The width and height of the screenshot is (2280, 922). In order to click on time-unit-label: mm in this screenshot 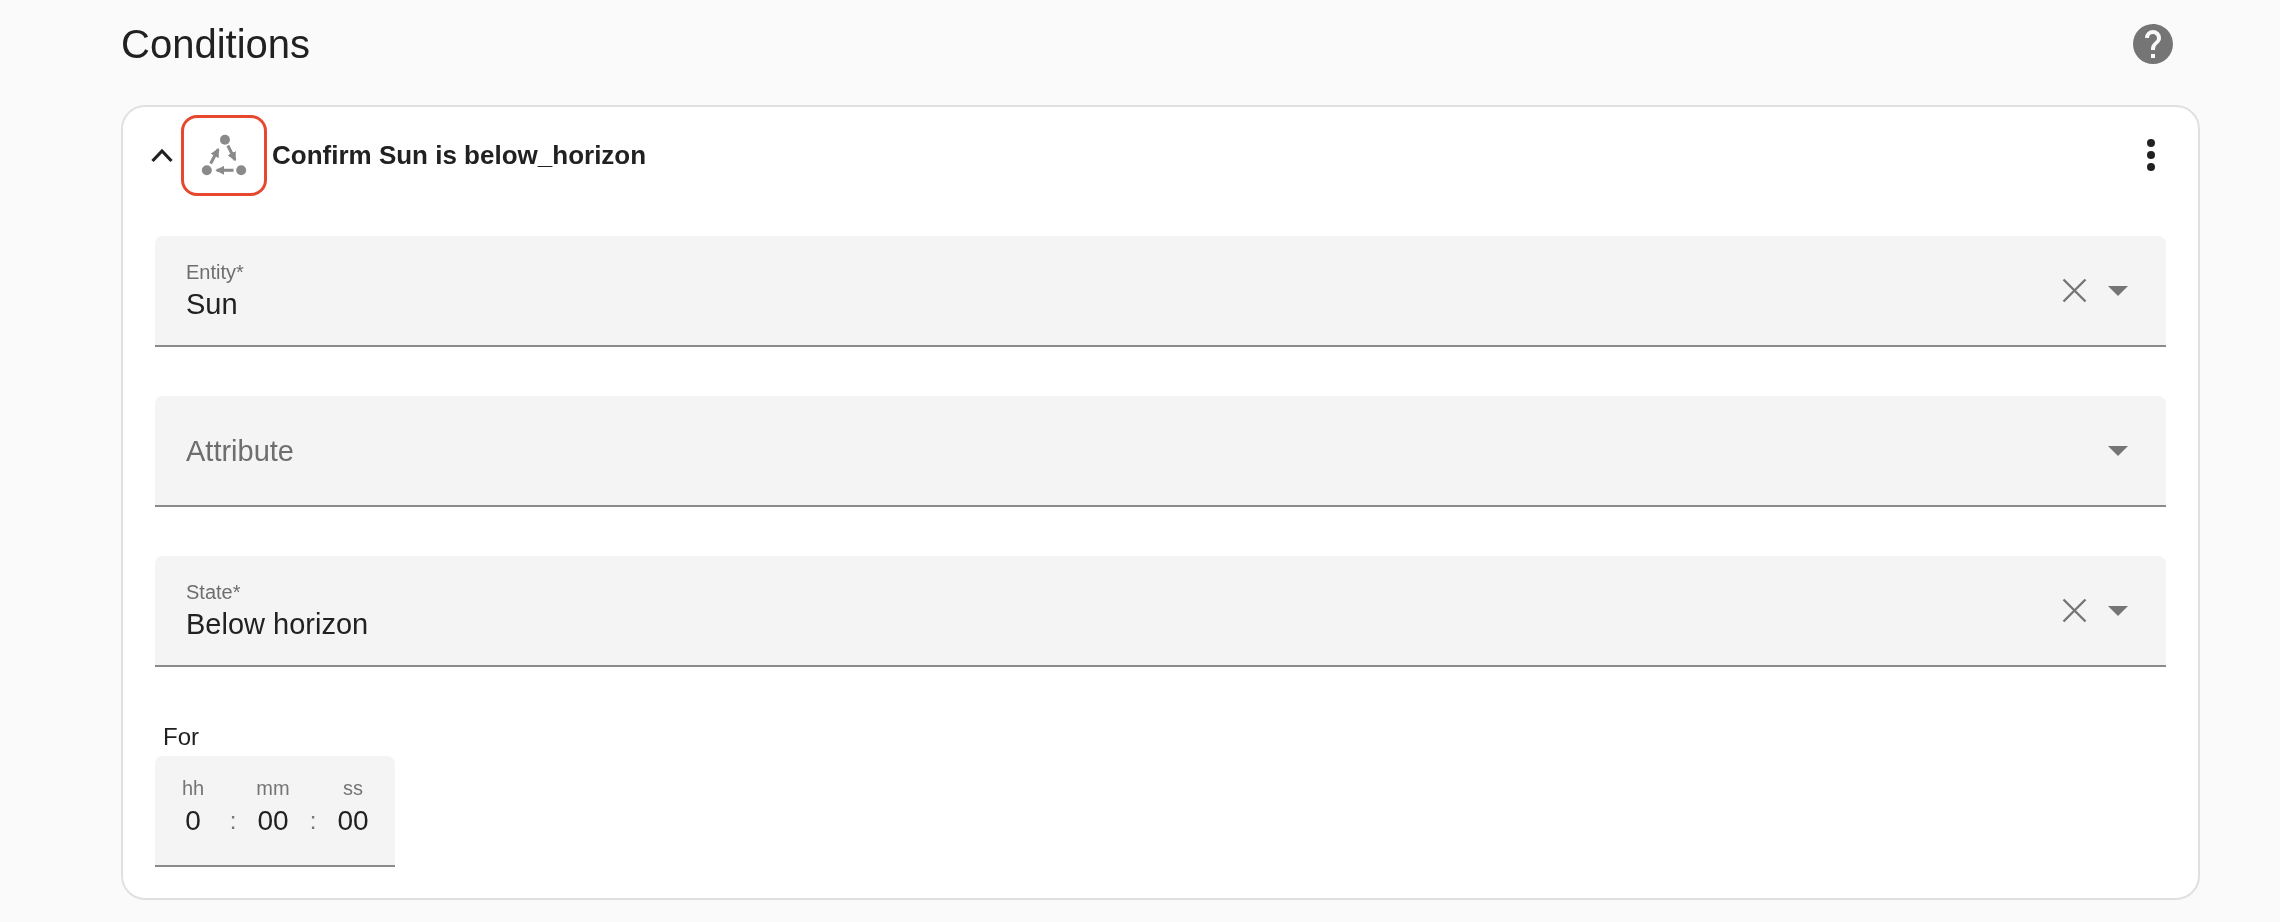, I will do `click(273, 788)`.